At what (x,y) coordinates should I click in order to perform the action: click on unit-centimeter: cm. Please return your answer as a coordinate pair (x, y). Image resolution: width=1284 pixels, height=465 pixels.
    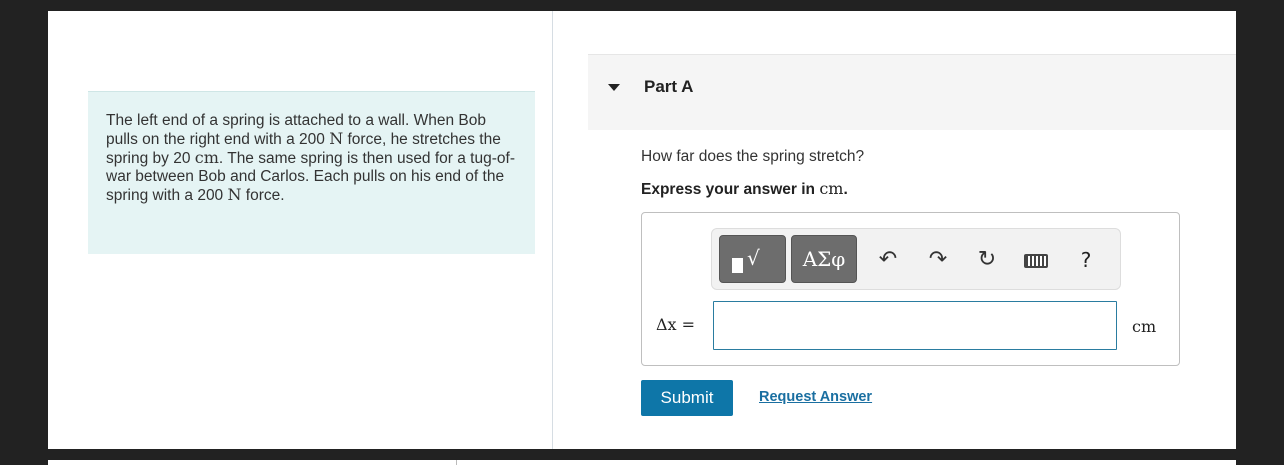
    Looking at the image, I should click on (206, 157).